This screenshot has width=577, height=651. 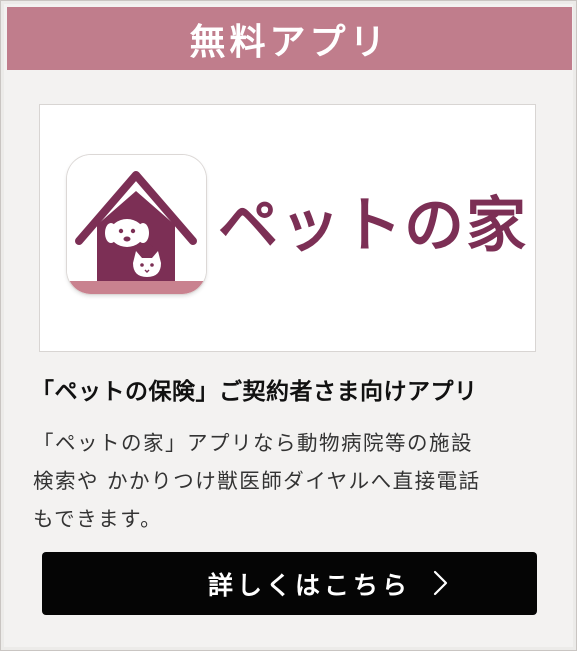 What do you see at coordinates (253, 443) in the screenshot?
I see `description-line: 「ペットの家」アプリなら動物病院等の施設` at bounding box center [253, 443].